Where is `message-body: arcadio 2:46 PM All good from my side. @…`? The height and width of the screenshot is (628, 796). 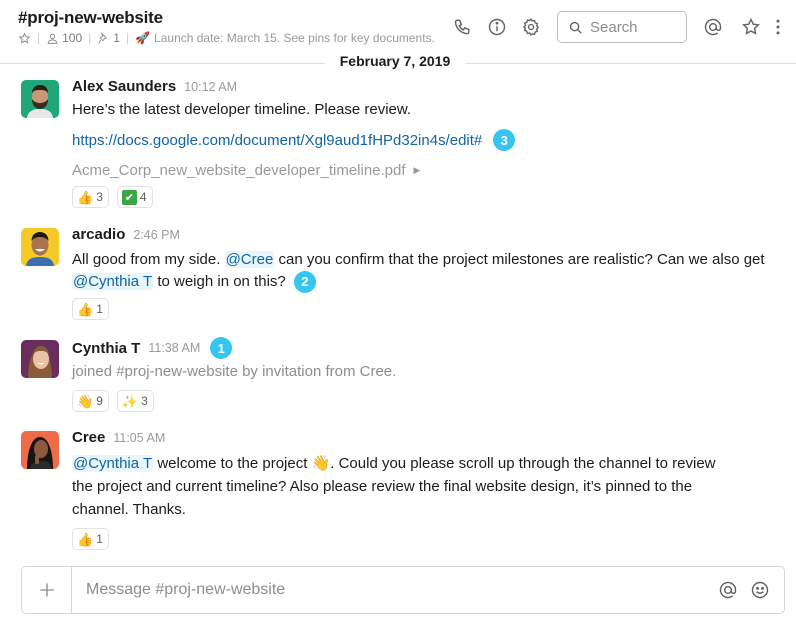
message-body: arcadio 2:46 PM All good from my side. @… is located at coordinates (424, 273).